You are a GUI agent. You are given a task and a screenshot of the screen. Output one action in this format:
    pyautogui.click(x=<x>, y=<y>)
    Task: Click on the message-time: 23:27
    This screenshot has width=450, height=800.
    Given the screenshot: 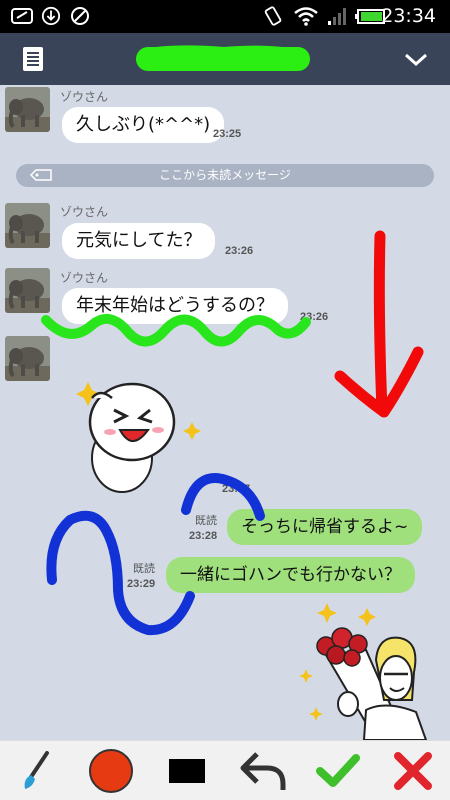 What is the action you would take?
    pyautogui.click(x=236, y=489)
    